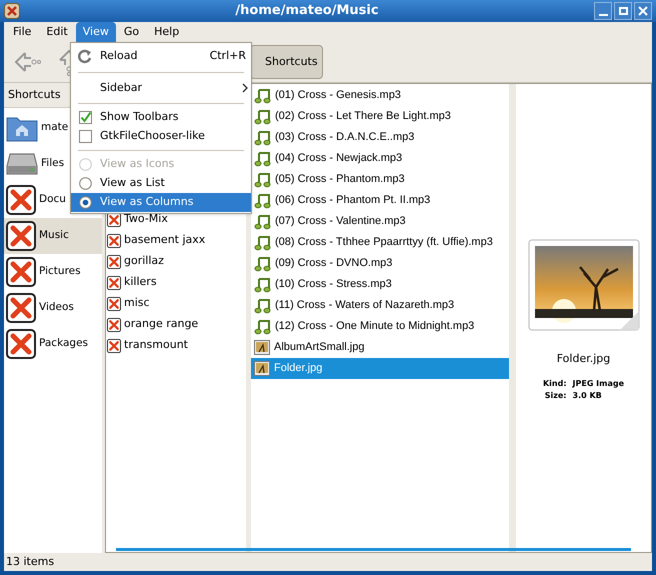 The image size is (656, 575). Describe the element at coordinates (161, 136) in the screenshot. I see `menu-entry: GtkFileChooser-like` at that location.